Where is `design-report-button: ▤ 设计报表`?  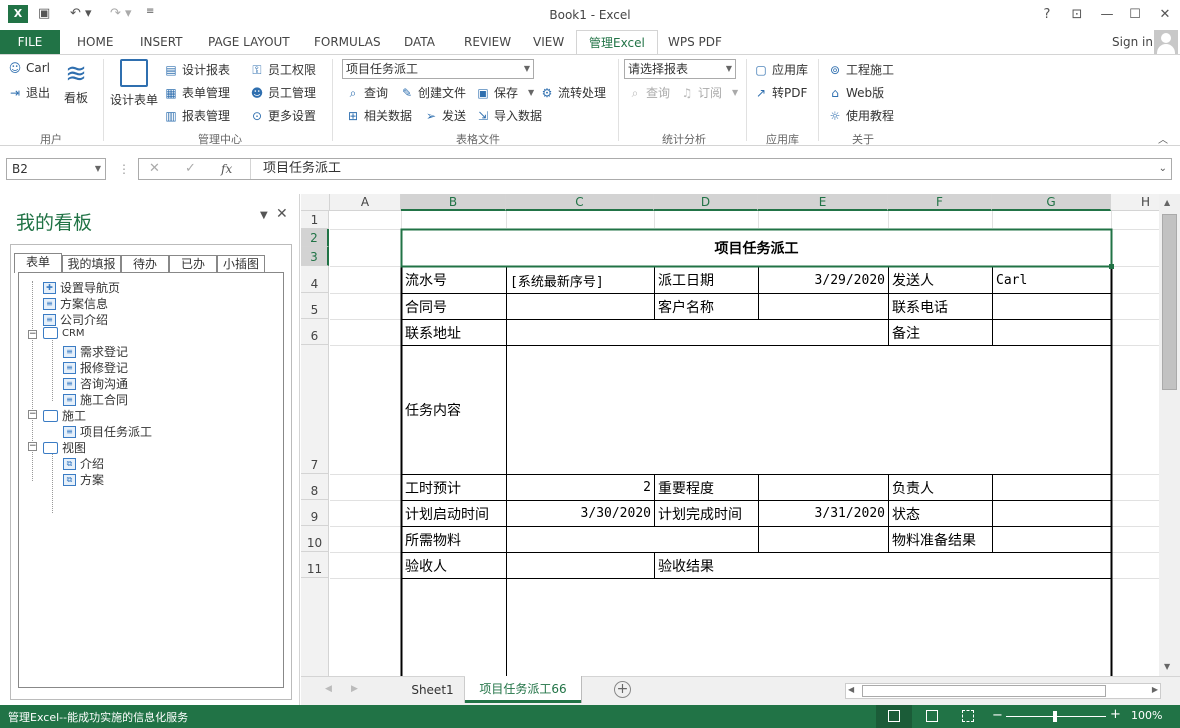
design-report-button: ▤ 设计报表 is located at coordinates (197, 69).